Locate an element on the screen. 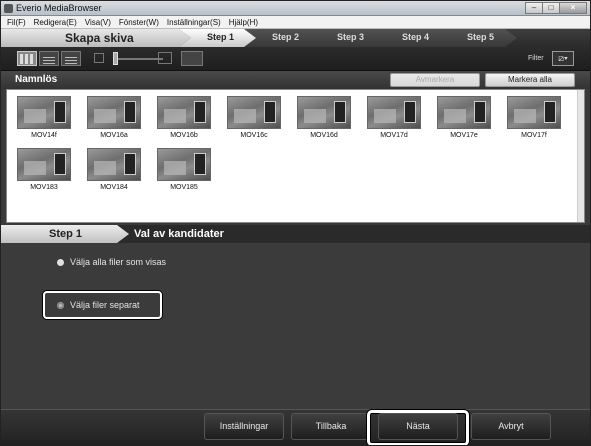 This screenshot has height=446, width=591. radio-all-files is located at coordinates (60, 262).